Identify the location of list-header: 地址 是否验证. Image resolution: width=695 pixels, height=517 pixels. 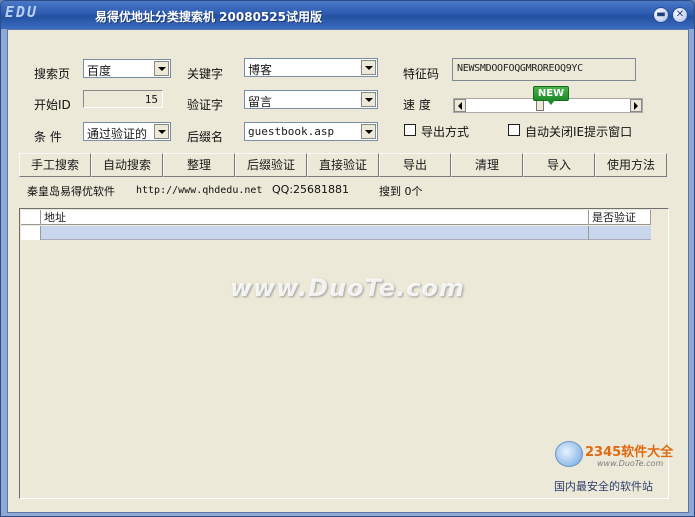
(336, 217).